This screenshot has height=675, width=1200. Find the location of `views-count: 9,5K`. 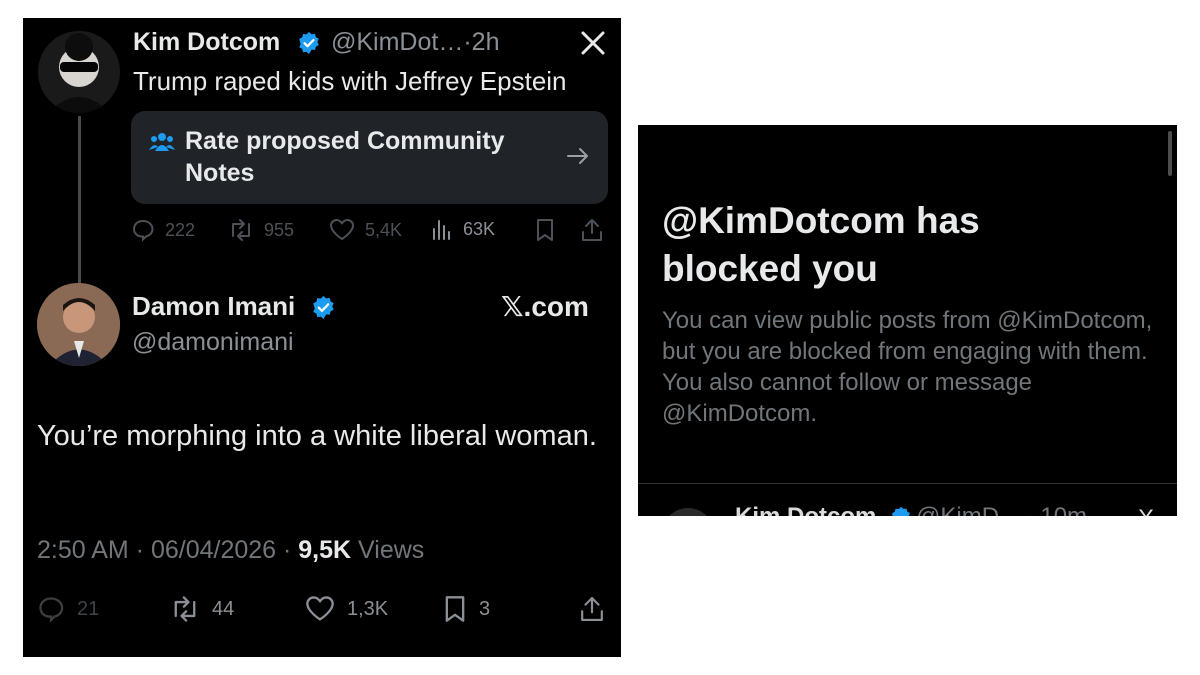

views-count: 9,5K is located at coordinates (325, 550).